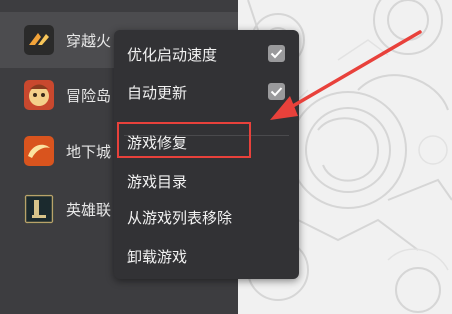 The height and width of the screenshot is (314, 452). I want to click on game-label: 英雄联, so click(89, 209).